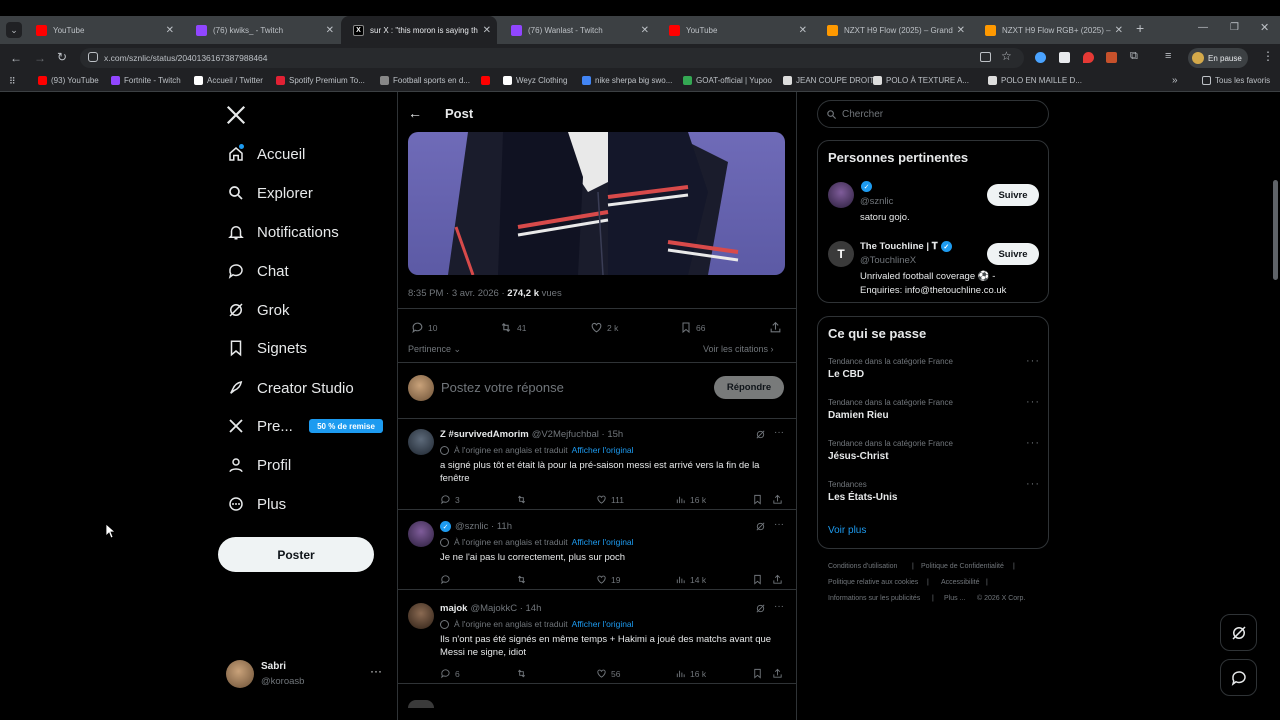 The height and width of the screenshot is (720, 1280). What do you see at coordinates (874, 598) in the screenshot?
I see `footer-link: Informations sur les publicités` at bounding box center [874, 598].